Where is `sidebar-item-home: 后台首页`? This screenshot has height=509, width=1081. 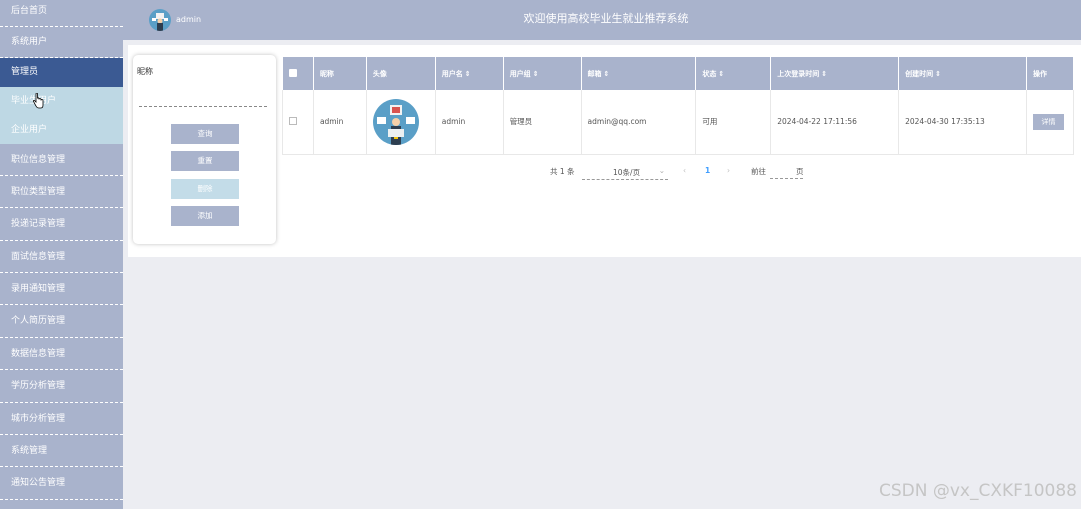
sidebar-item-home: 后台首页 is located at coordinates (61, 13).